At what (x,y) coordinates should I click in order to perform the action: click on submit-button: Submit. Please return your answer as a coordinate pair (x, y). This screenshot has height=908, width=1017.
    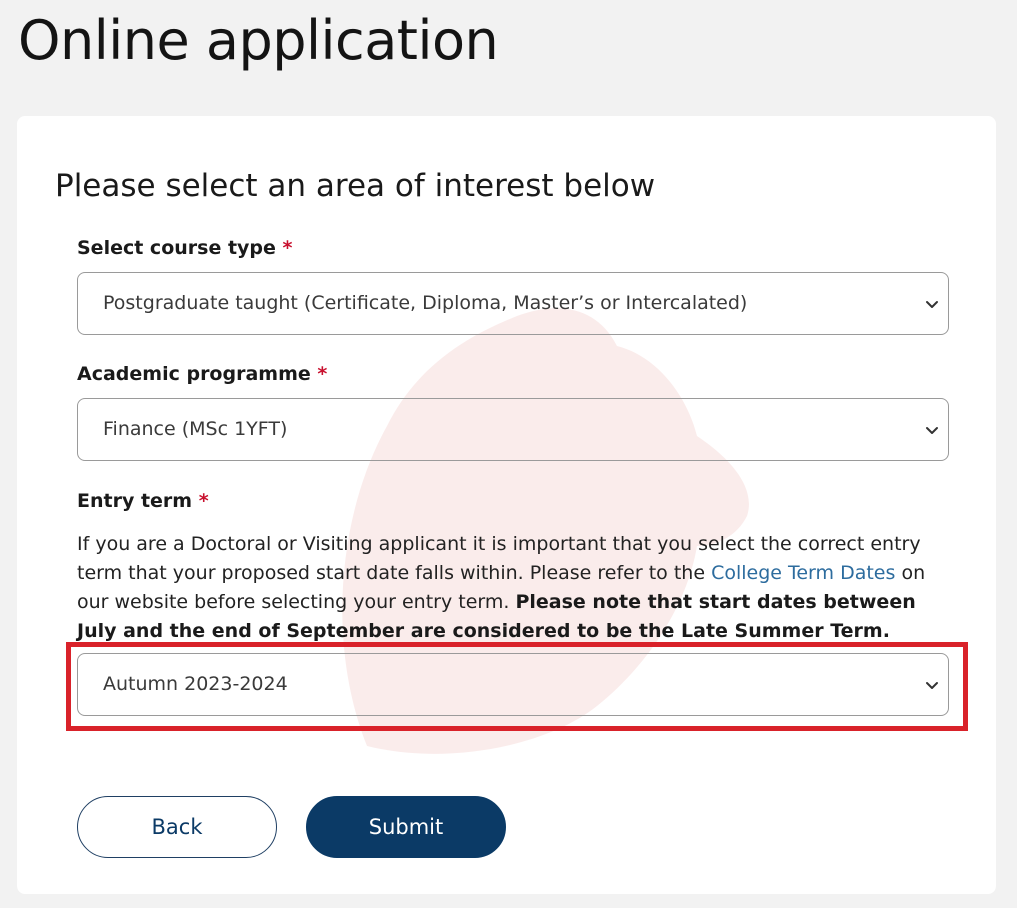
    Looking at the image, I should click on (406, 827).